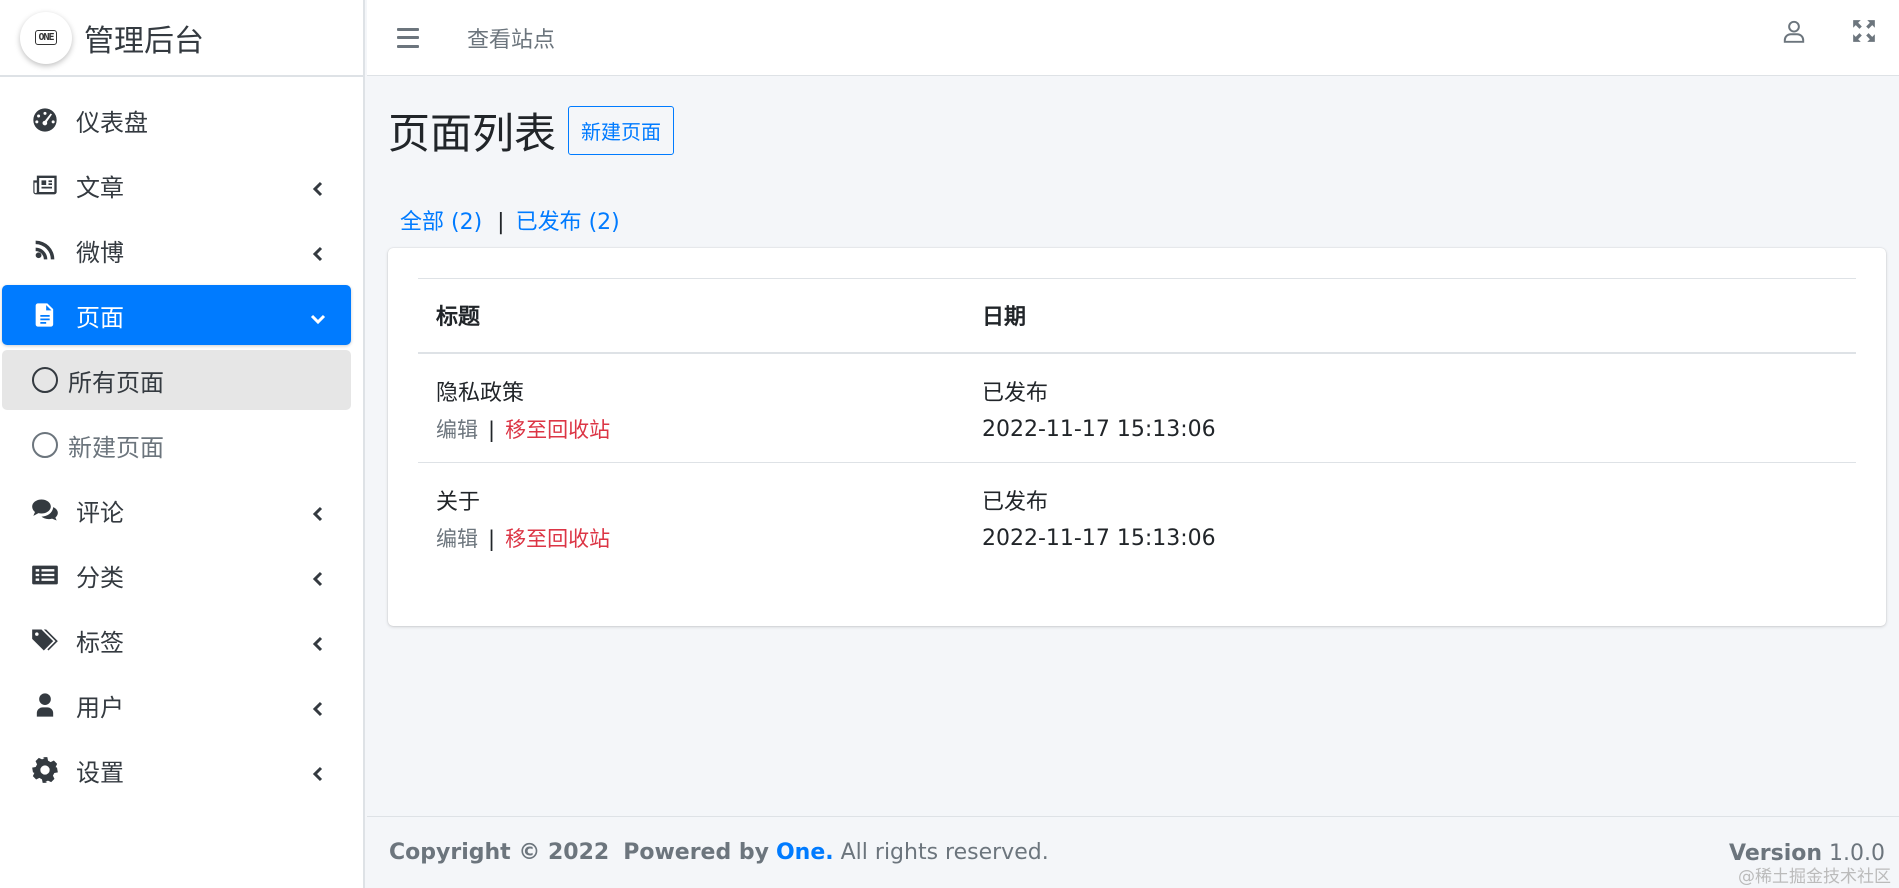 This screenshot has width=1899, height=888. Describe the element at coordinates (1133, 38) in the screenshot. I see `top-navbar: 查看站点` at that location.